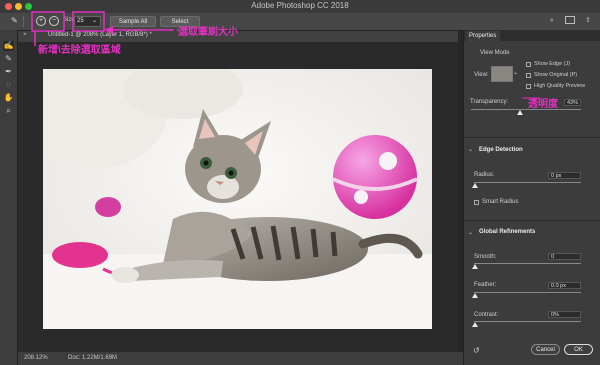  Describe the element at coordinates (48, 21) in the screenshot. I see `mode-buttons-highlight` at that location.